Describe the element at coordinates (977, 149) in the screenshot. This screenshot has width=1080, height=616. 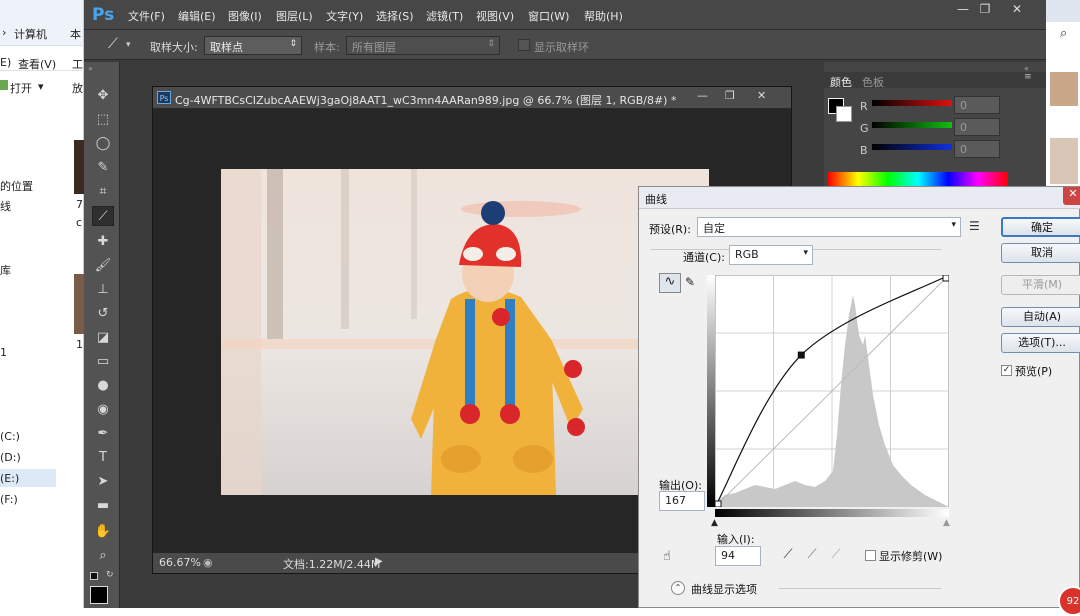
I see `channel-b-input: 0` at that location.